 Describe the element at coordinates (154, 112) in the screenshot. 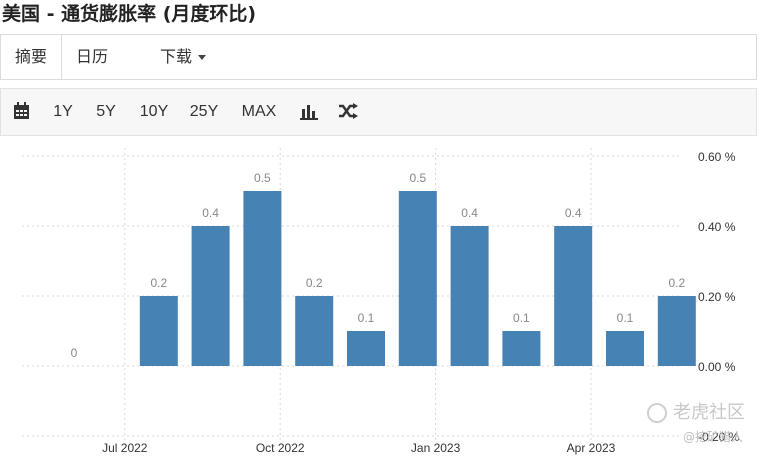

I see `range-10y-button: 10Y` at that location.